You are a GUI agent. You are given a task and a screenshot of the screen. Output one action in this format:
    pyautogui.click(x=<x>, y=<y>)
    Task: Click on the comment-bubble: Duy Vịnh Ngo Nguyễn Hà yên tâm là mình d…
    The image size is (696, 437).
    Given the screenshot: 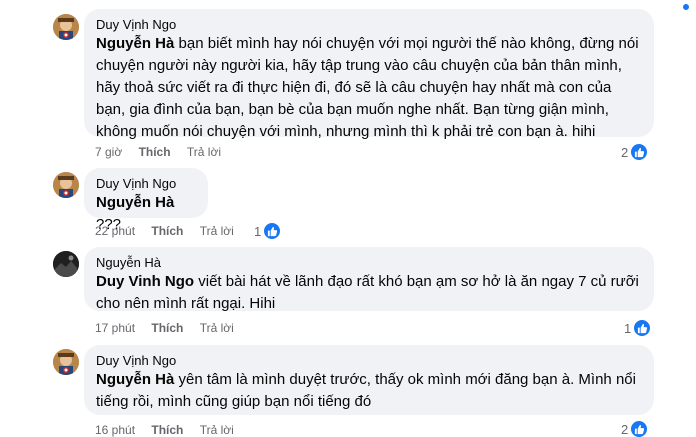 What is the action you would take?
    pyautogui.click(x=369, y=380)
    